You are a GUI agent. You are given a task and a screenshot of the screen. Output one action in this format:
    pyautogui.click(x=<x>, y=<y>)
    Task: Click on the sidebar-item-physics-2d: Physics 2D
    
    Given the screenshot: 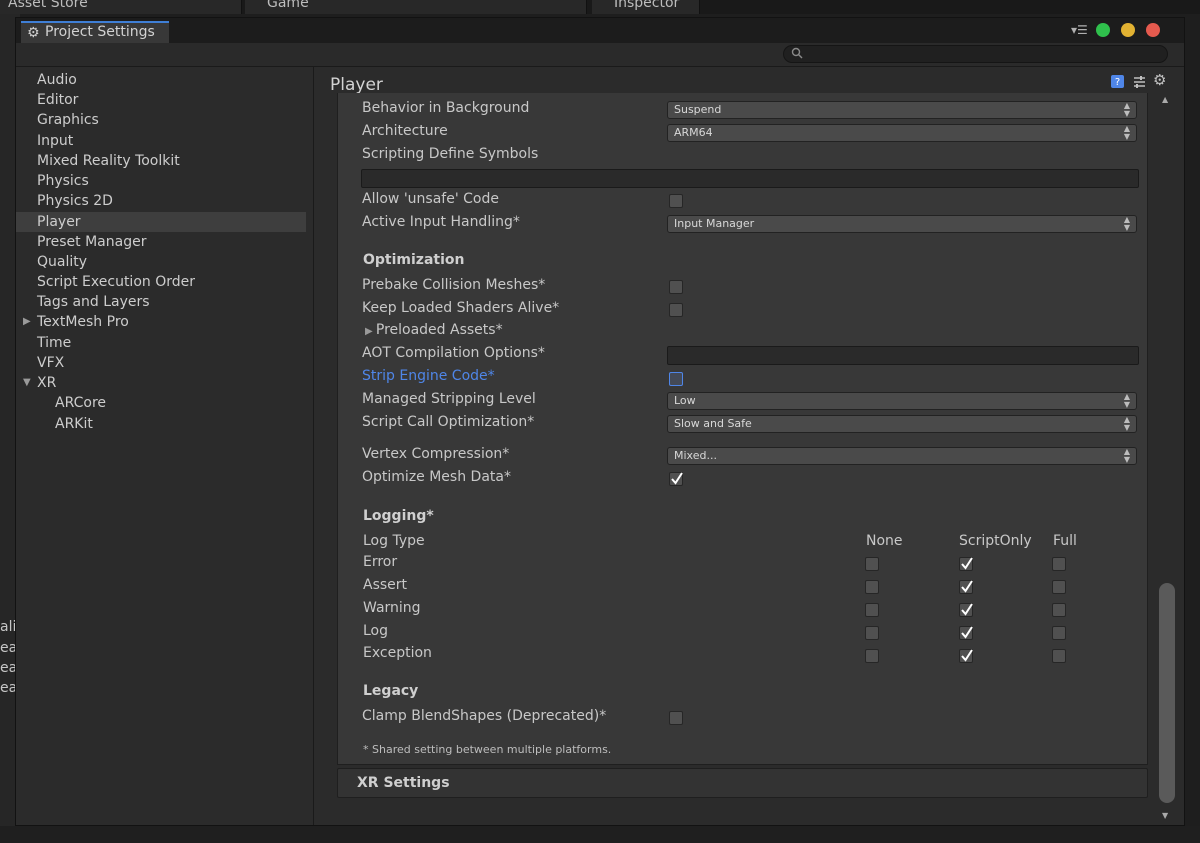 What is the action you would take?
    pyautogui.click(x=161, y=201)
    